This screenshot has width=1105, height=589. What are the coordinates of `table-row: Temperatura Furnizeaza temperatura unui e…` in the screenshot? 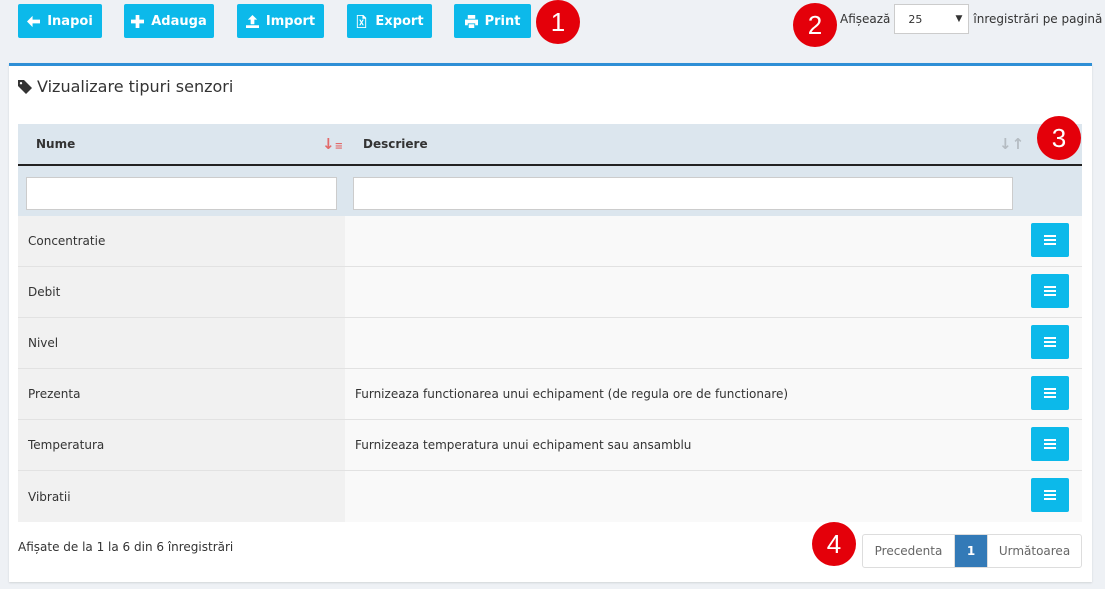 It's located at (550, 445).